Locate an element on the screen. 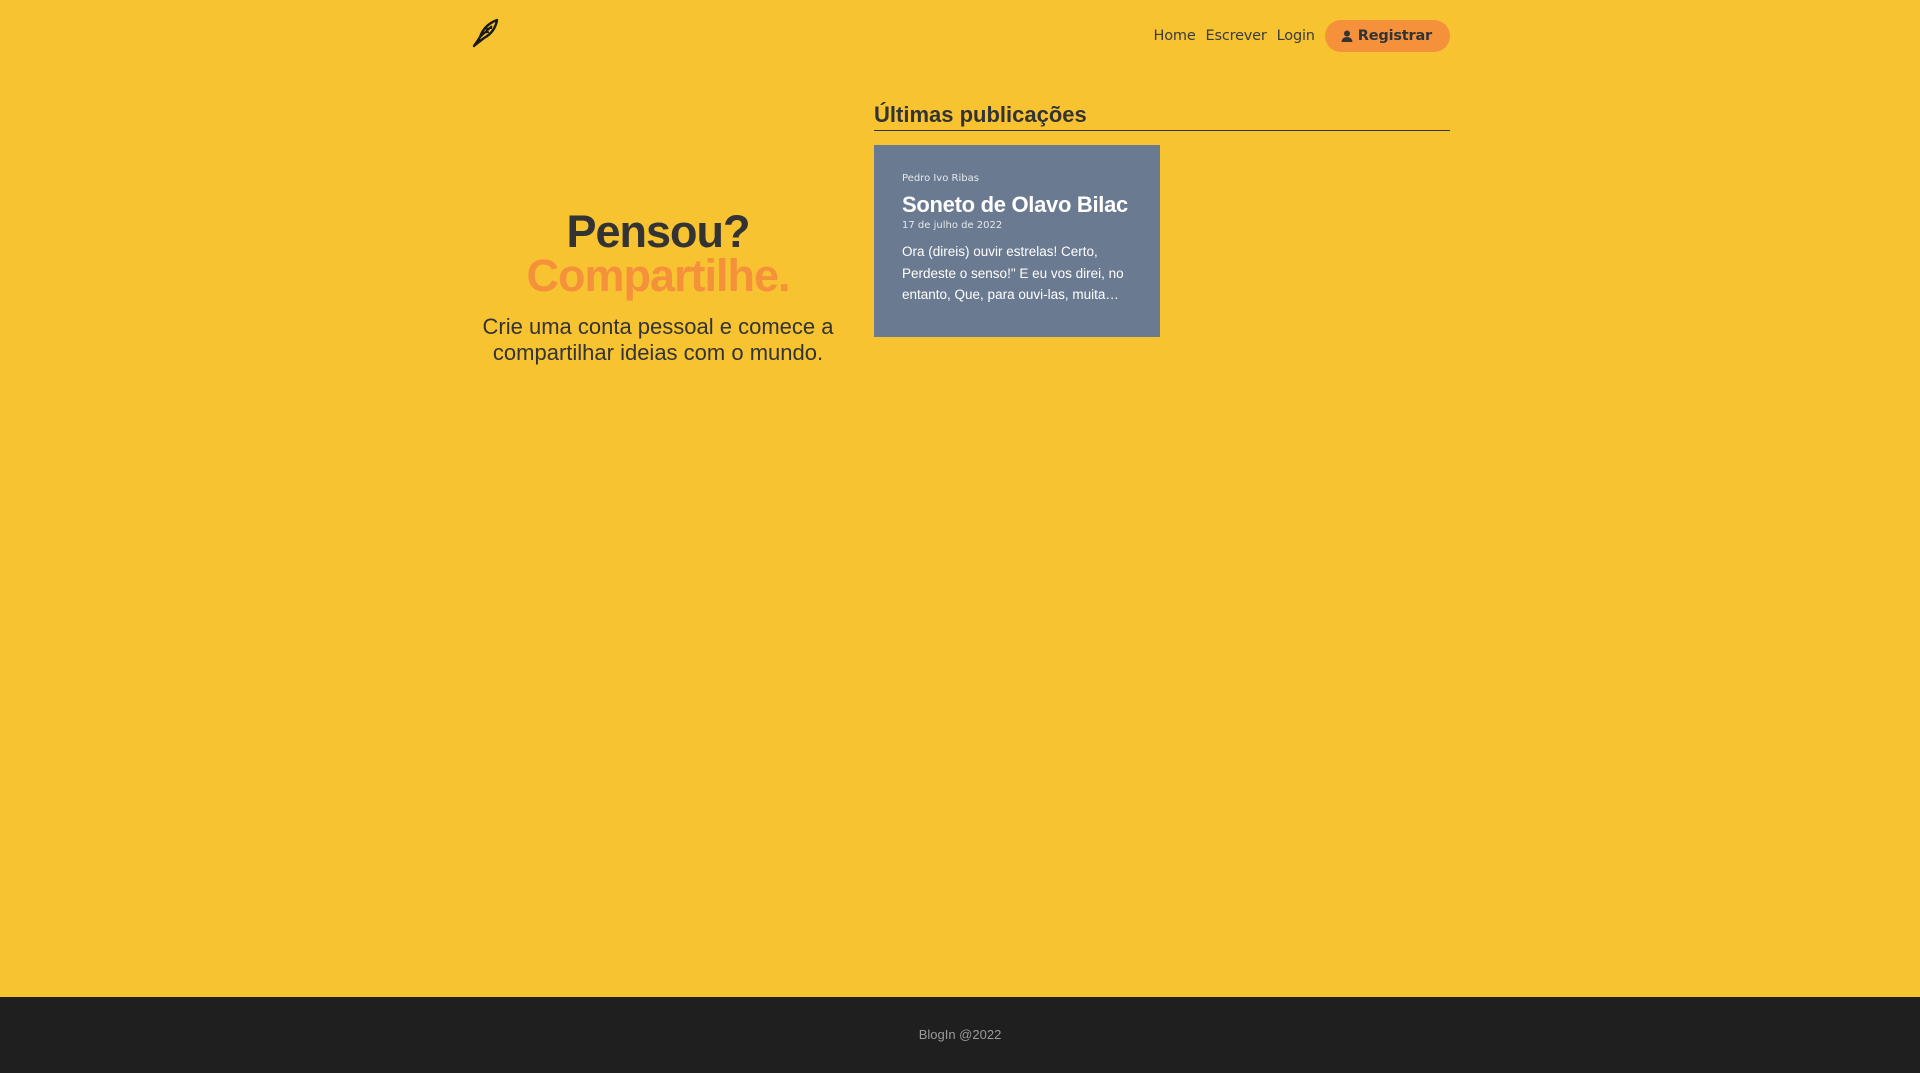 Image resolution: width=1920 pixels, height=1073 pixels. footer: BlogIn @2022 is located at coordinates (960, 1035).